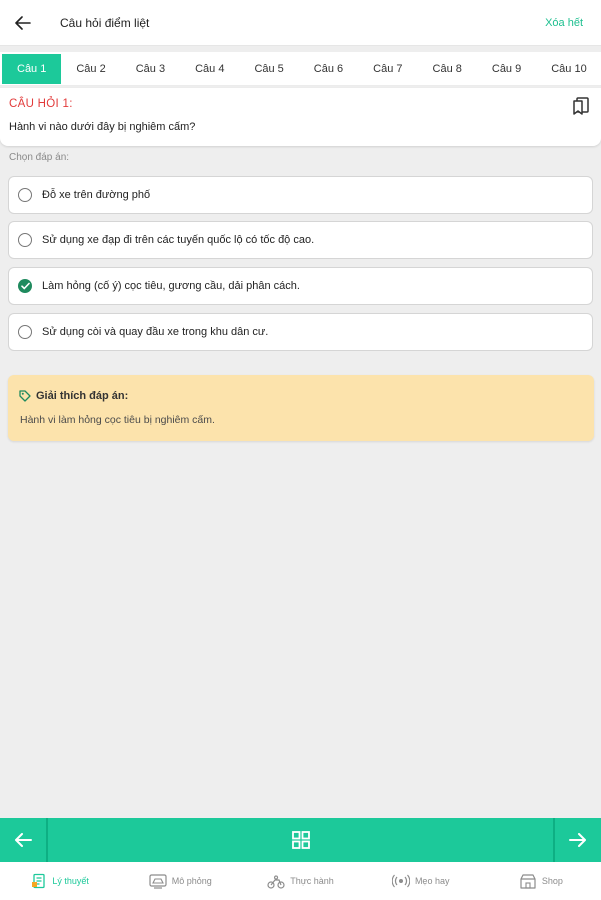 The image size is (601, 900). What do you see at coordinates (276, 882) in the screenshot?
I see `motorbike-icon` at bounding box center [276, 882].